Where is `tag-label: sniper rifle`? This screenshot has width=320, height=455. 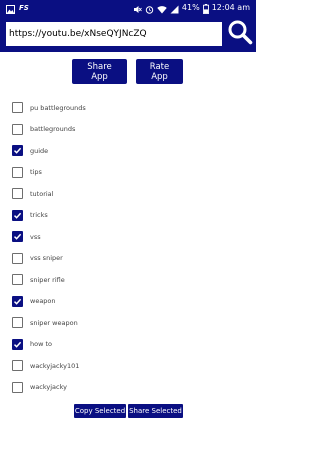 tag-label: sniper rifle is located at coordinates (47, 279).